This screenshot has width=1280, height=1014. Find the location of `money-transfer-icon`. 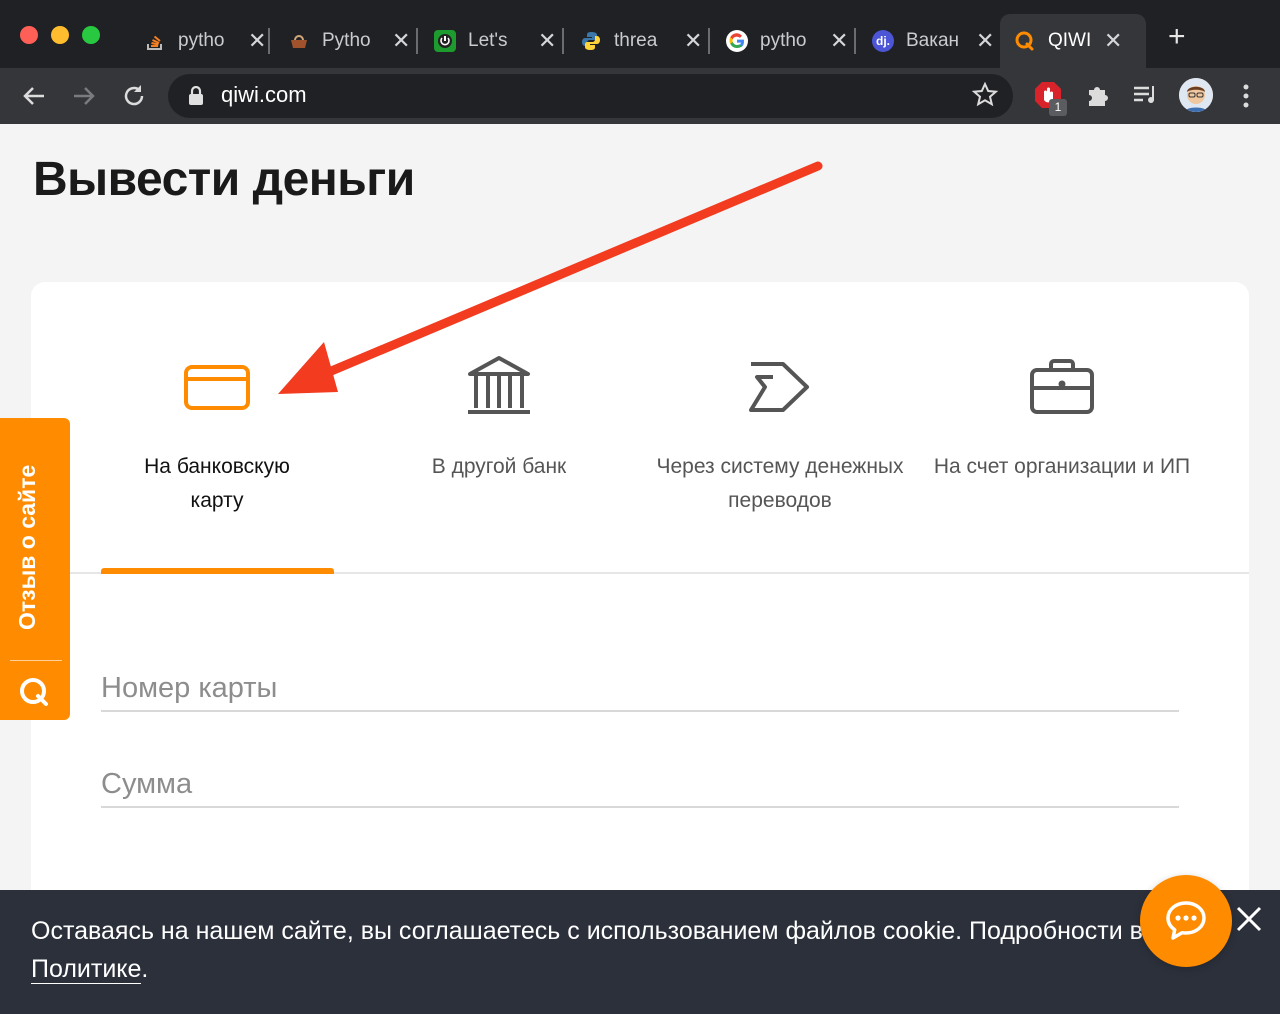

money-transfer-icon is located at coordinates (779, 387).